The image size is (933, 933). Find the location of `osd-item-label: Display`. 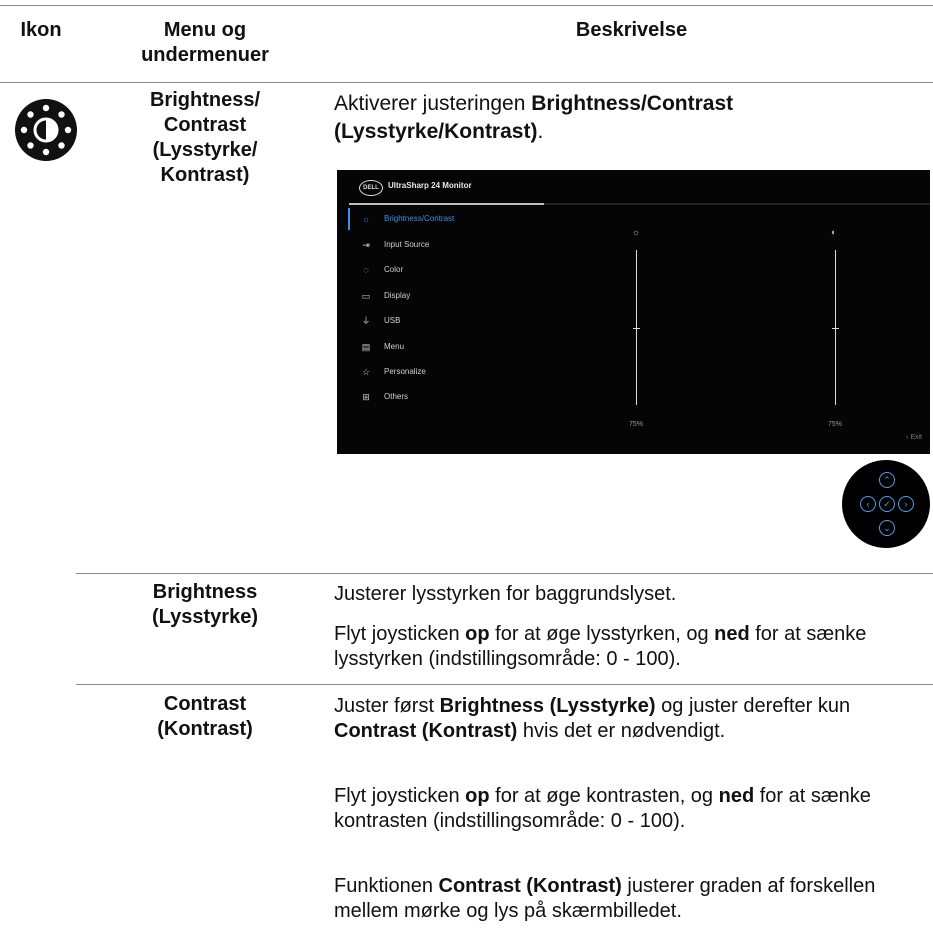

osd-item-label: Display is located at coordinates (397, 295).